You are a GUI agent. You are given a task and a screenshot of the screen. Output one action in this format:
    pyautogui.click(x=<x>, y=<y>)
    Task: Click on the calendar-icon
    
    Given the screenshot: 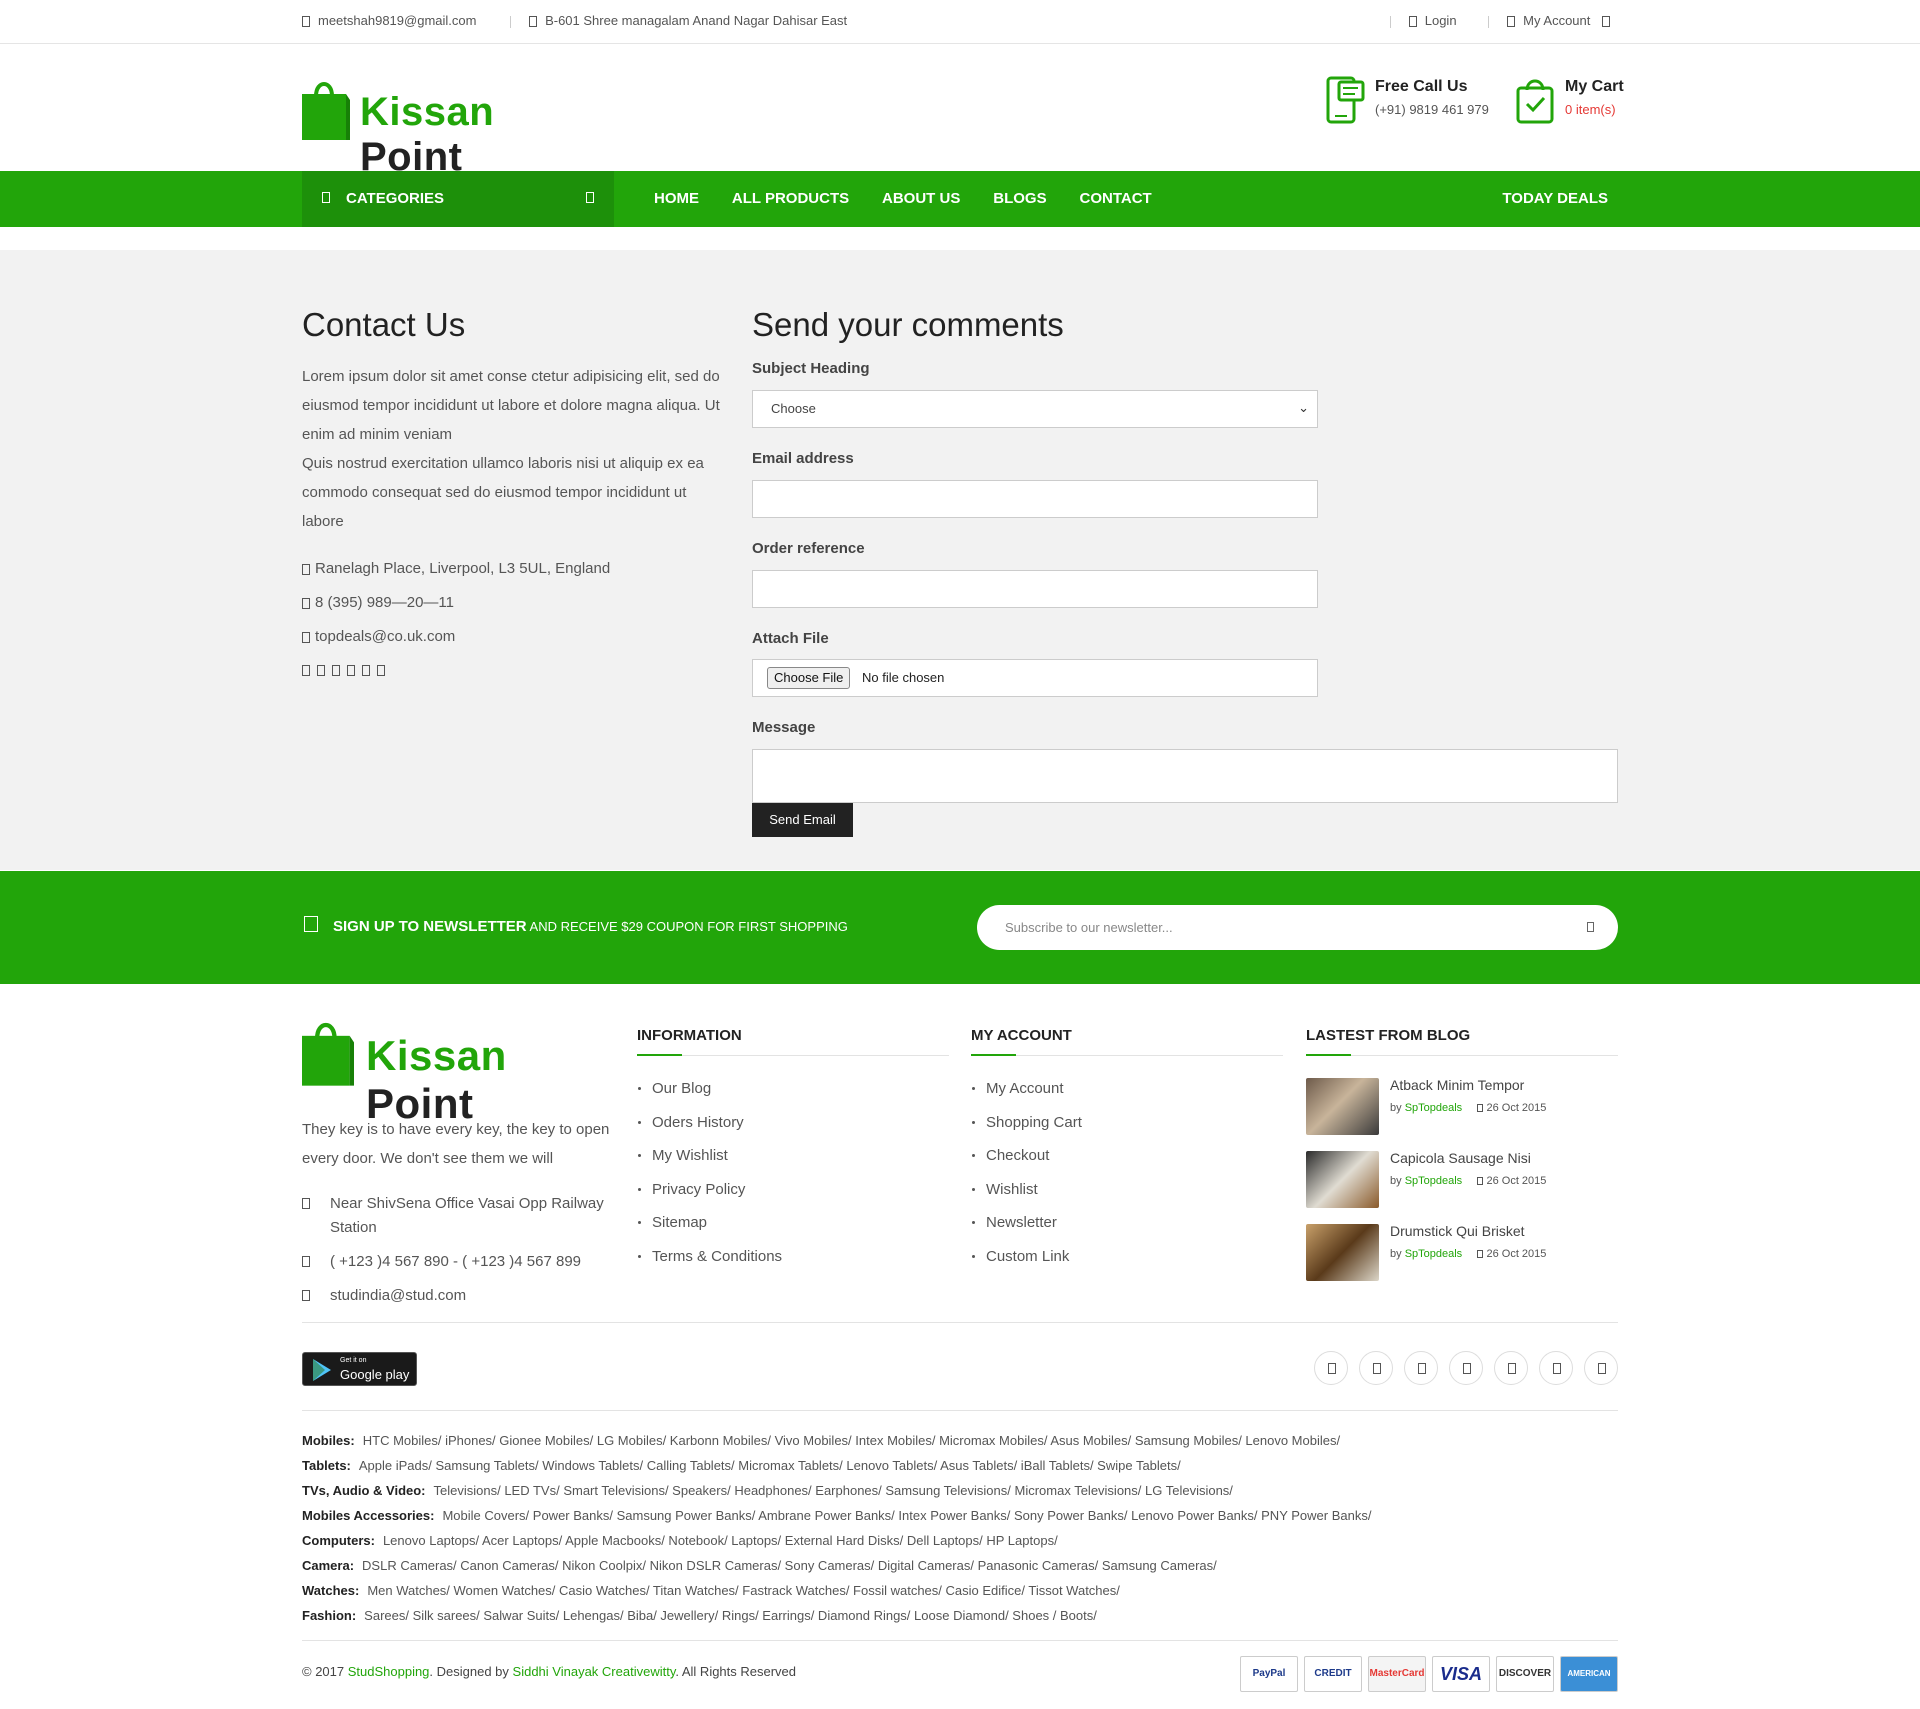 What is the action you would take?
    pyautogui.click(x=1480, y=1108)
    